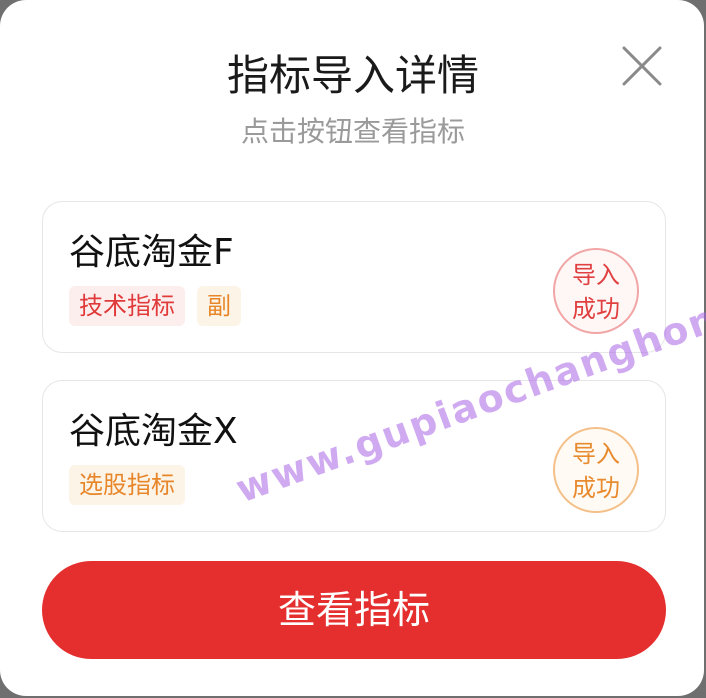 This screenshot has width=706, height=698. What do you see at coordinates (352, 131) in the screenshot?
I see `dialog-subtitle: 点击按钮查看指标` at bounding box center [352, 131].